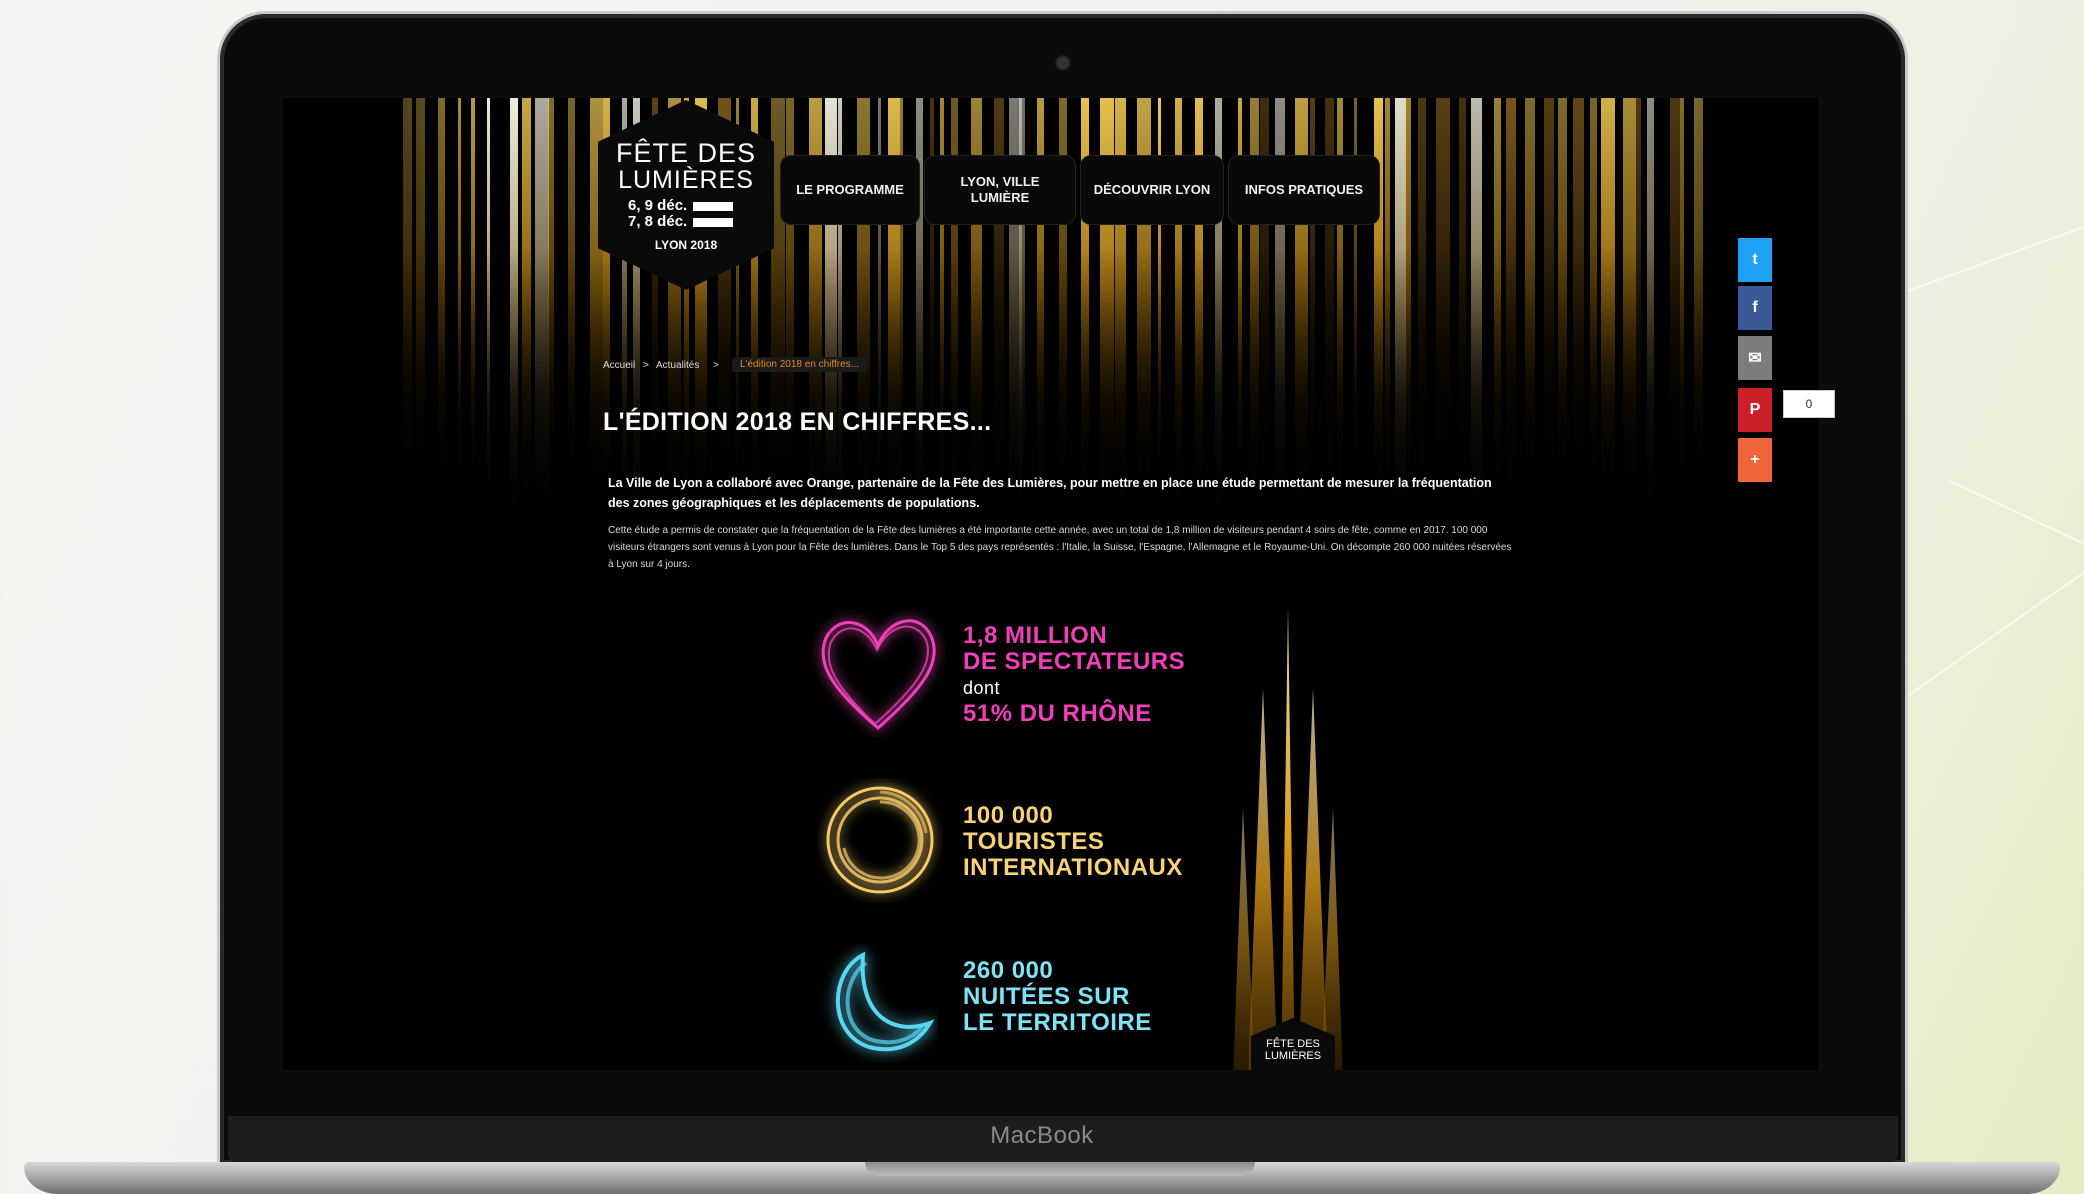  Describe the element at coordinates (1034, 841) in the screenshot. I see `stat-tourists-line2: TOURISTES` at that location.